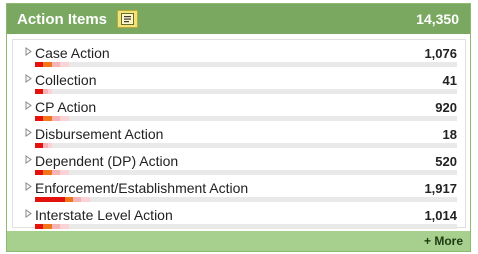 Image resolution: width=478 pixels, height=254 pixels. Describe the element at coordinates (440, 188) in the screenshot. I see `list-item-count: 1,917` at that location.